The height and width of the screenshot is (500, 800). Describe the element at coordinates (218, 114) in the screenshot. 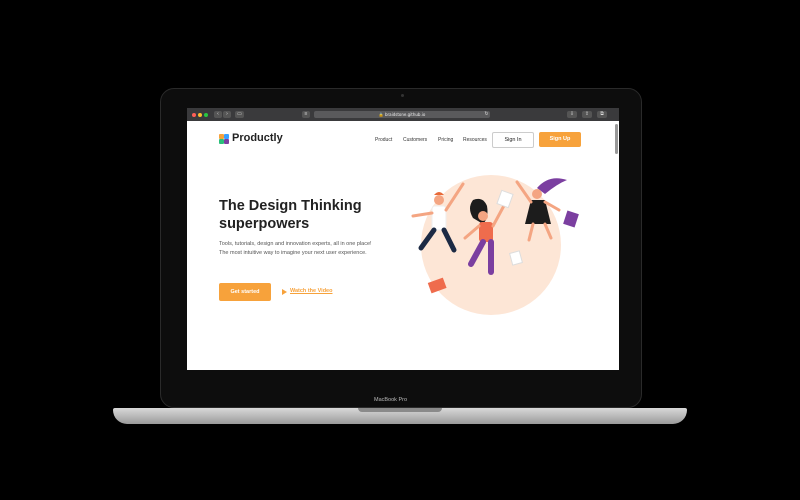

I see `back-icon: ‹` at that location.